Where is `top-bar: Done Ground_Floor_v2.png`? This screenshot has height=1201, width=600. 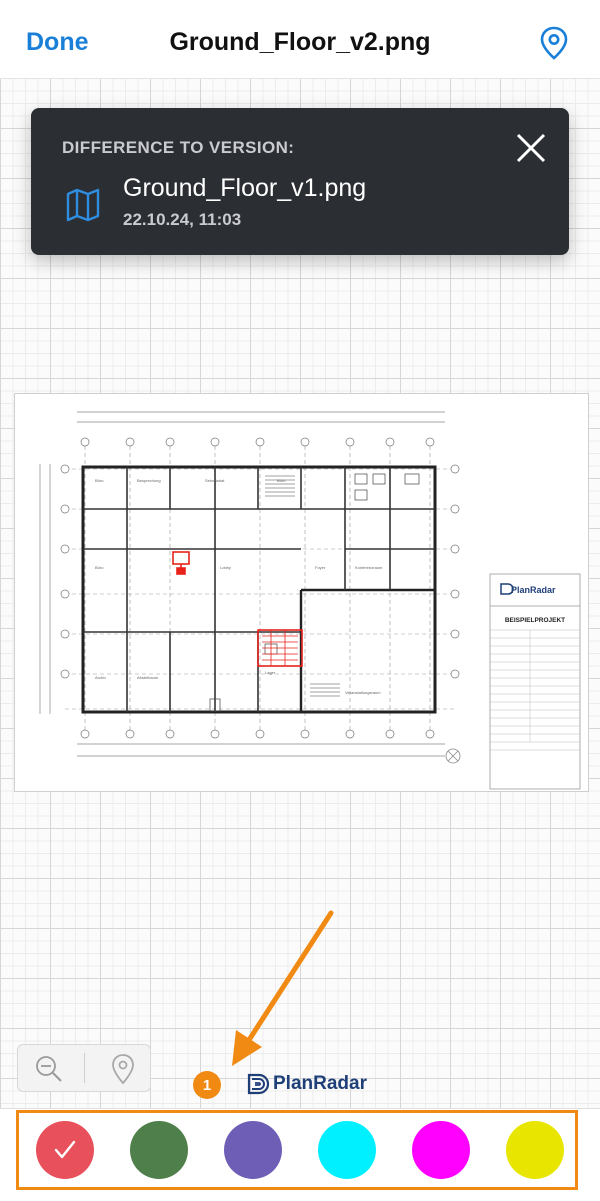 top-bar: Done Ground_Floor_v2.png is located at coordinates (300, 39).